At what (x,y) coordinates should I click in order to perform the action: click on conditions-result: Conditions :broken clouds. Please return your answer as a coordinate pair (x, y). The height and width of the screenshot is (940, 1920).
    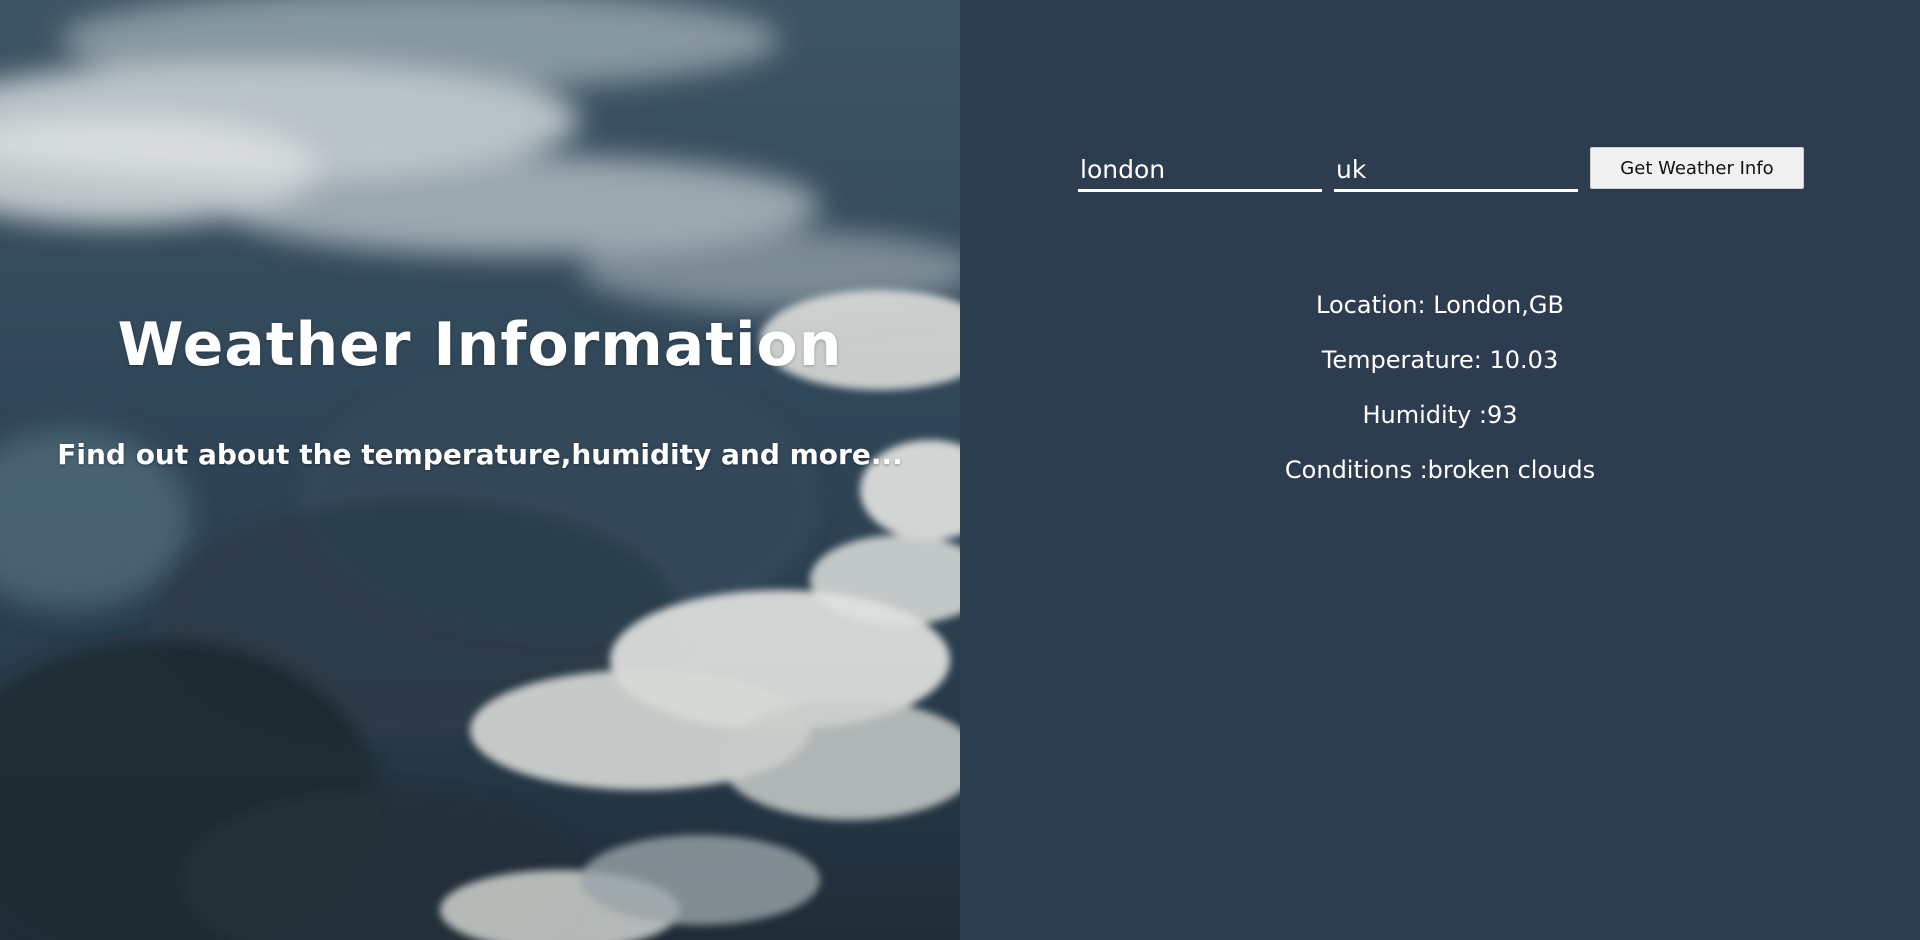
    Looking at the image, I should click on (1440, 470).